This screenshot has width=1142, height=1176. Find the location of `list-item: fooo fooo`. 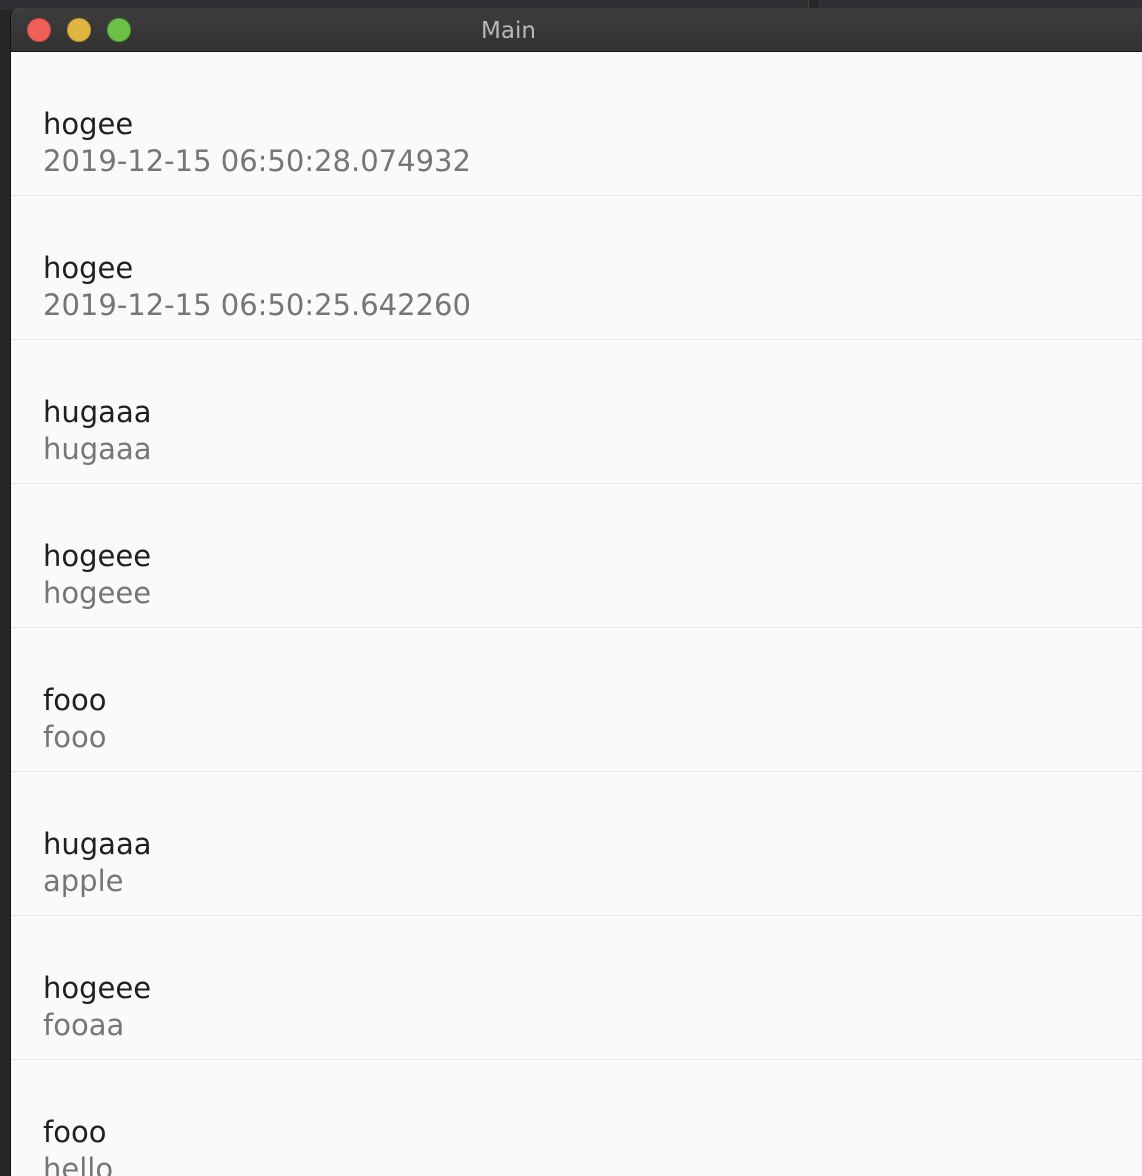

list-item: fooo fooo is located at coordinates (576, 700).